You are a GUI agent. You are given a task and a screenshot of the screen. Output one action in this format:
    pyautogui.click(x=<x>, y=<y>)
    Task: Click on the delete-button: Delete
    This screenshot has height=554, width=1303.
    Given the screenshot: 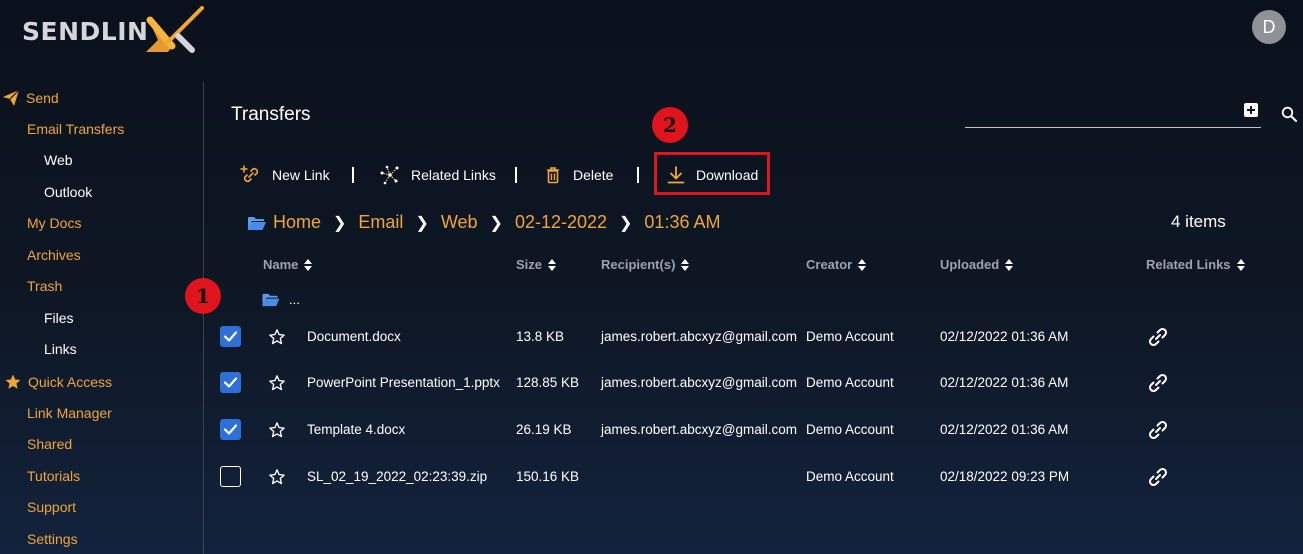 What is the action you would take?
    pyautogui.click(x=578, y=175)
    